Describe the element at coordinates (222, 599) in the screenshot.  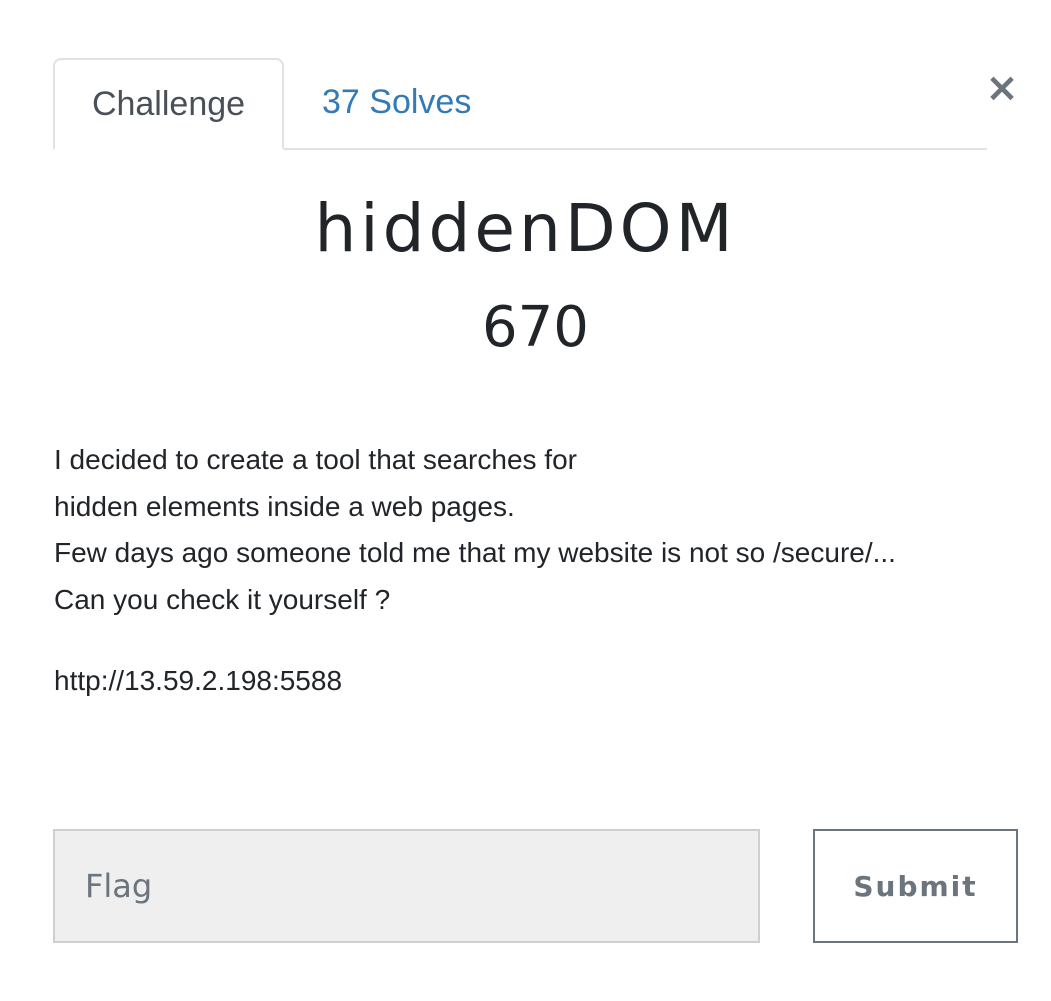
I see `description-line: Can you check it yourself ?` at that location.